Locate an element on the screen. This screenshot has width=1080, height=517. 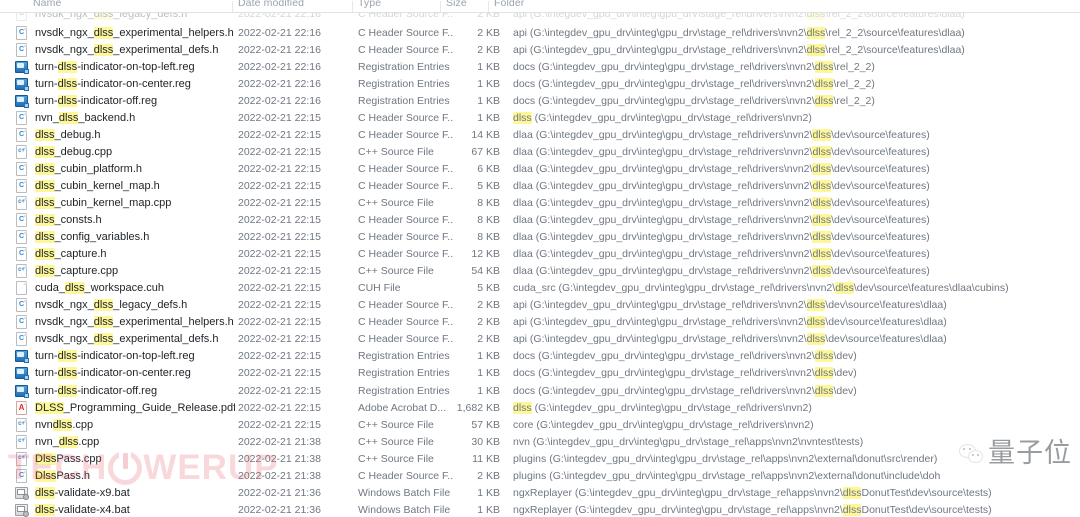
file-name: nvn_dlss_backend.h is located at coordinates (85, 117).